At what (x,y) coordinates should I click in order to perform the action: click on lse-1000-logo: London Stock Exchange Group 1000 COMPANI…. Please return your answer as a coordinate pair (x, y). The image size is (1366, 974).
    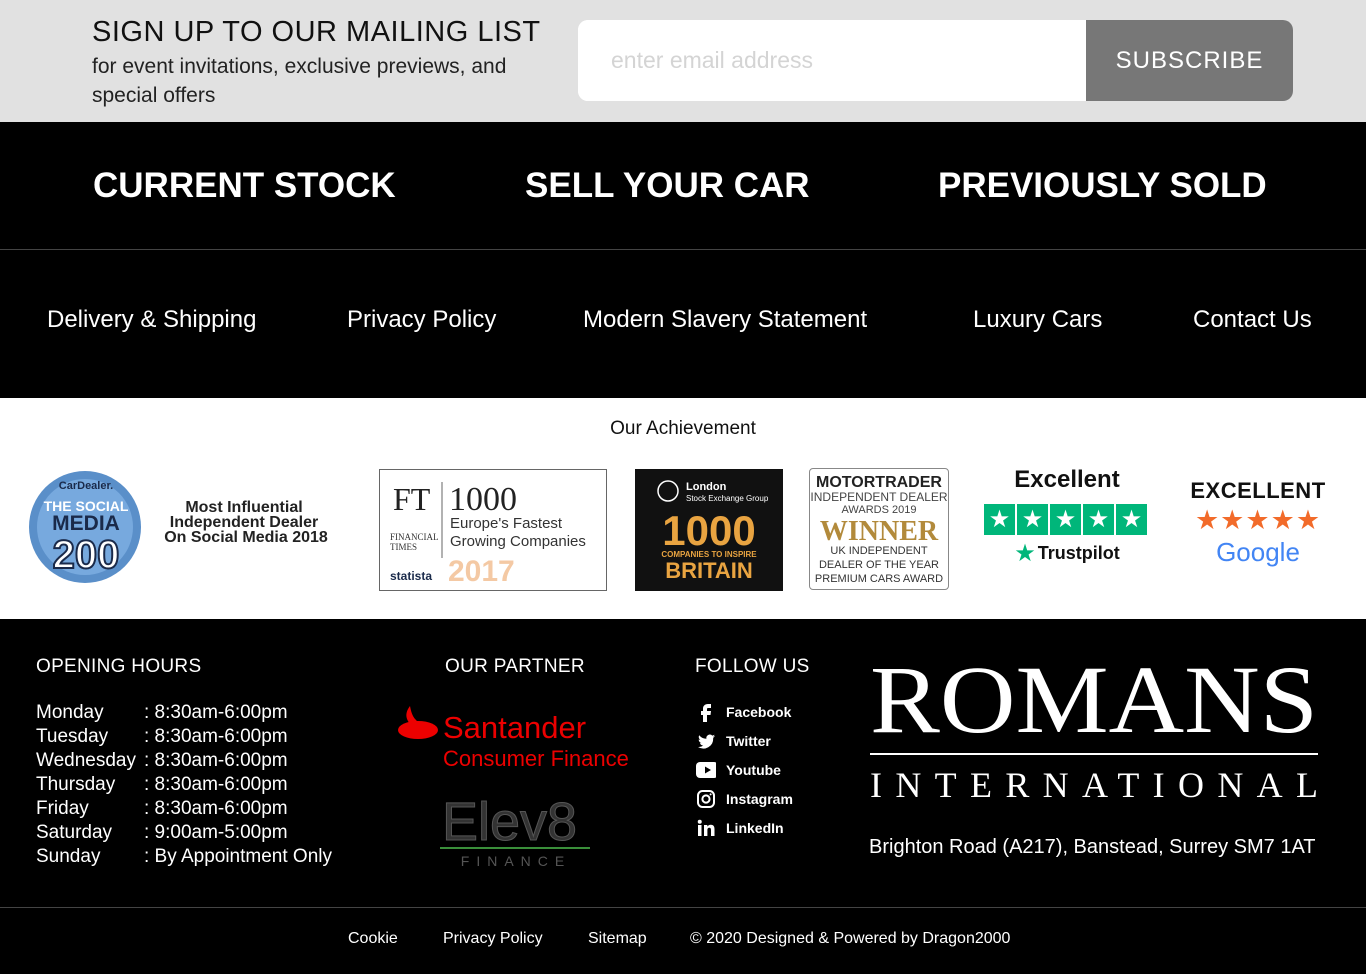
    Looking at the image, I should click on (713, 531).